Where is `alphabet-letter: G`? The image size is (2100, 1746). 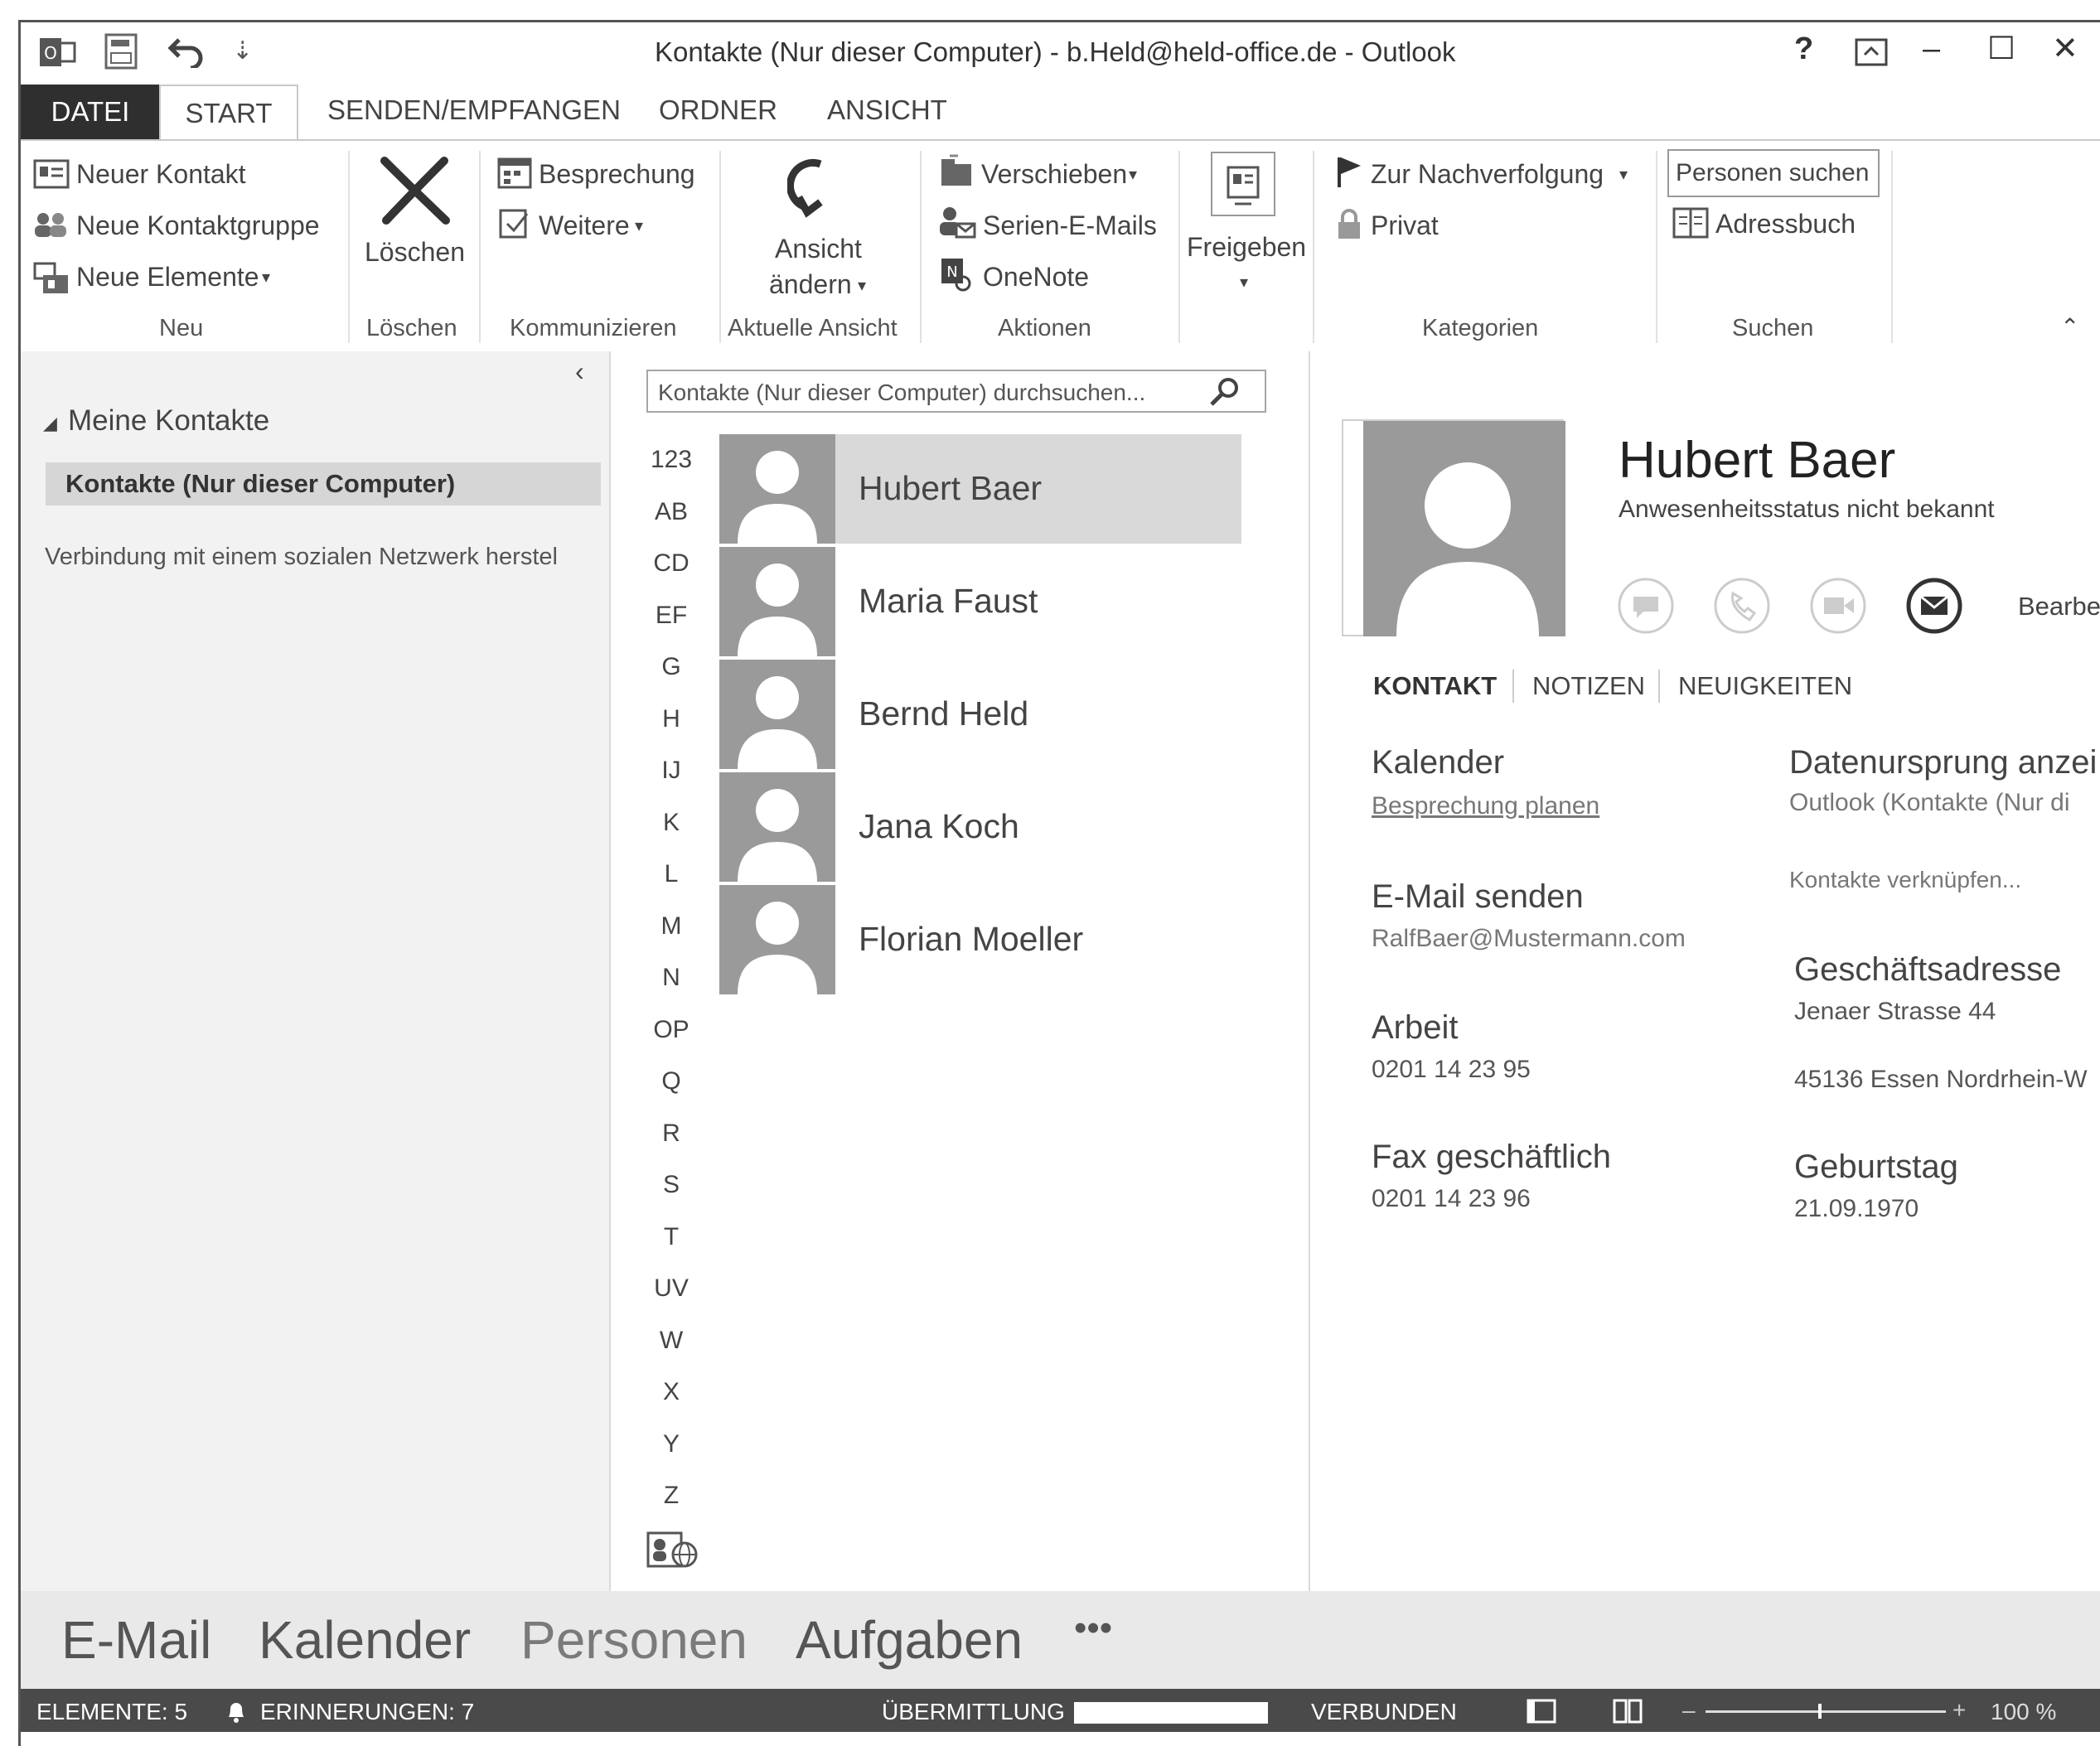
alphabet-letter: G is located at coordinates (671, 667).